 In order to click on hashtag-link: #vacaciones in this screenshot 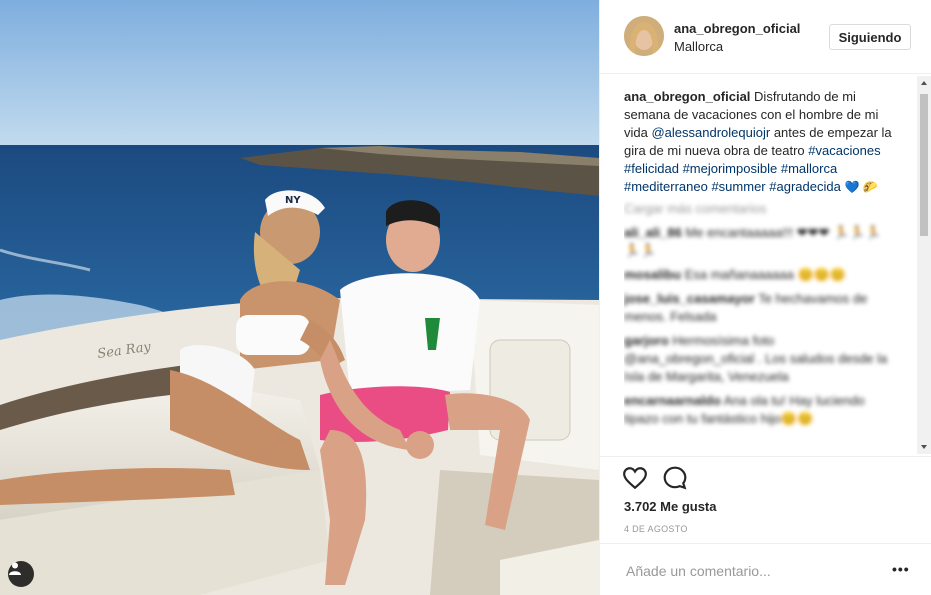, I will do `click(844, 150)`.